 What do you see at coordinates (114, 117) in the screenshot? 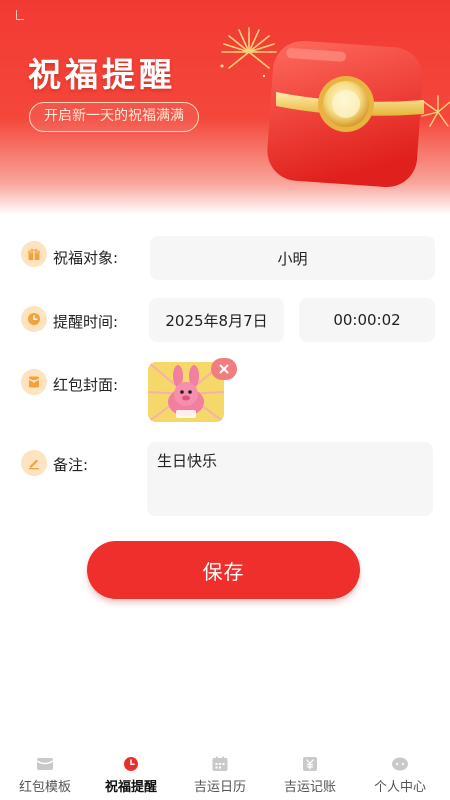
I see `banner-subtitle: 开启新一天的祝福满满` at bounding box center [114, 117].